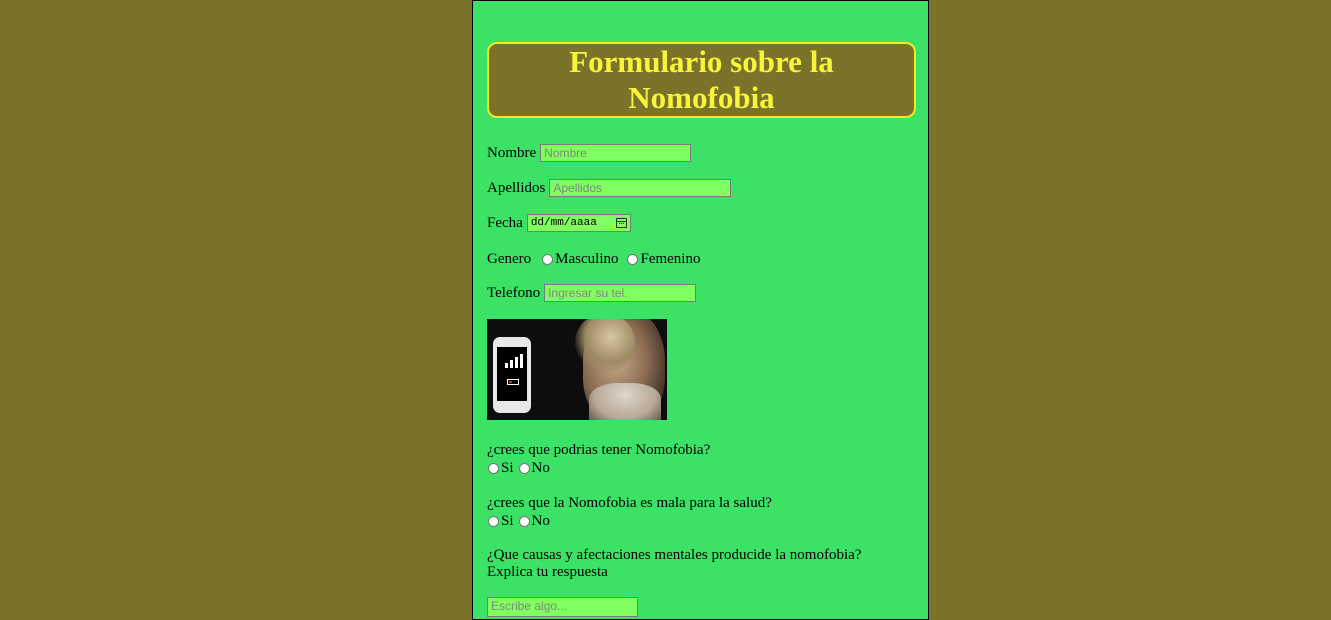  I want to click on fecha-placeholder: dd/mm/aaaa, so click(563, 223).